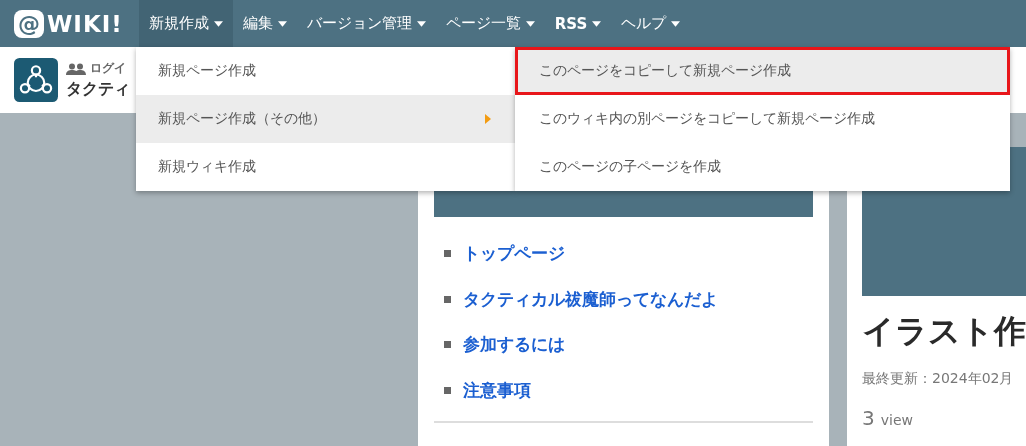  Describe the element at coordinates (578, 23) in the screenshot. I see `nav-menu-item: RSS` at that location.